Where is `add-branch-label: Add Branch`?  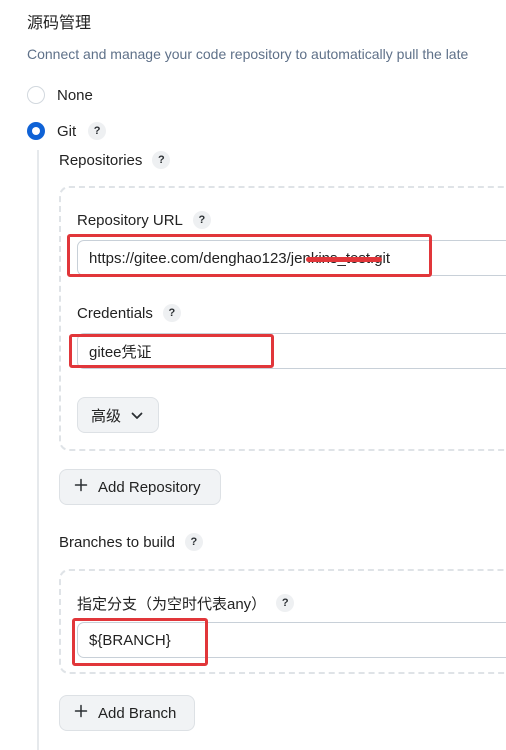 add-branch-label: Add Branch is located at coordinates (137, 713).